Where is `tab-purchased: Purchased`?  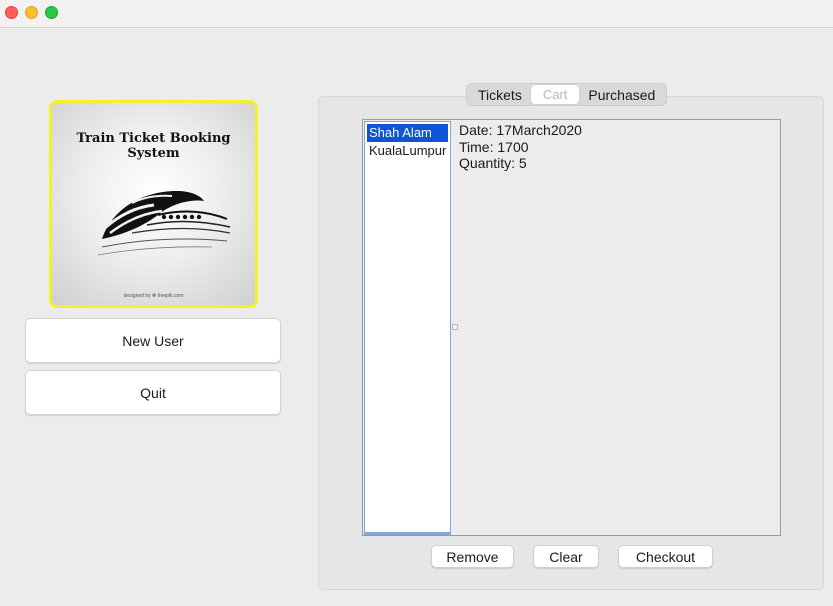 tab-purchased: Purchased is located at coordinates (621, 94).